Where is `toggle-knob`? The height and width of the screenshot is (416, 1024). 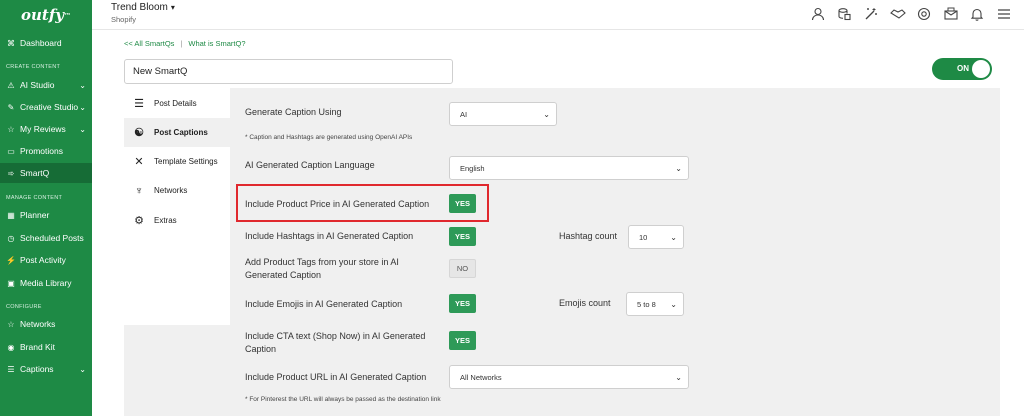
toggle-knob is located at coordinates (981, 69).